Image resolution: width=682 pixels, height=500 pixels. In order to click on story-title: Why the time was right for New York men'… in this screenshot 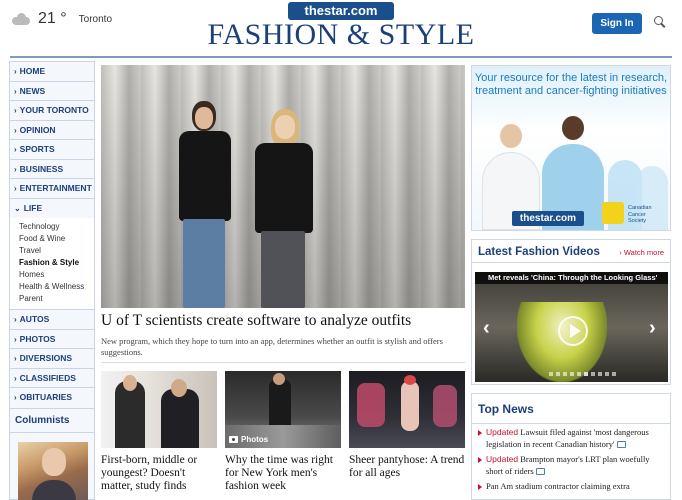, I will do `click(283, 473)`.